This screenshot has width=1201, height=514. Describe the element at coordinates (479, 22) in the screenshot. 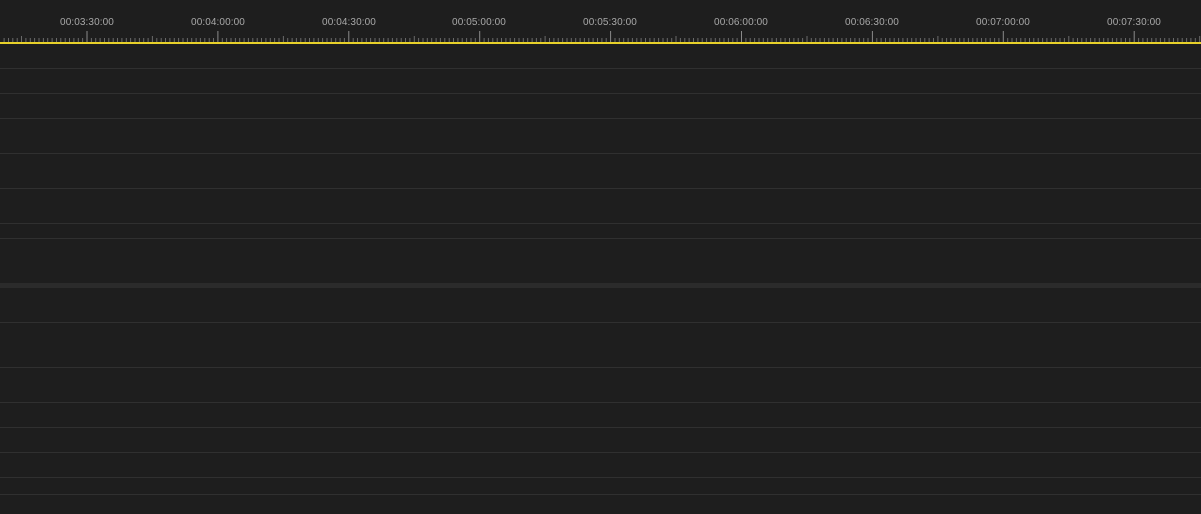

I see `timecode-label: 00:05:00:00` at that location.